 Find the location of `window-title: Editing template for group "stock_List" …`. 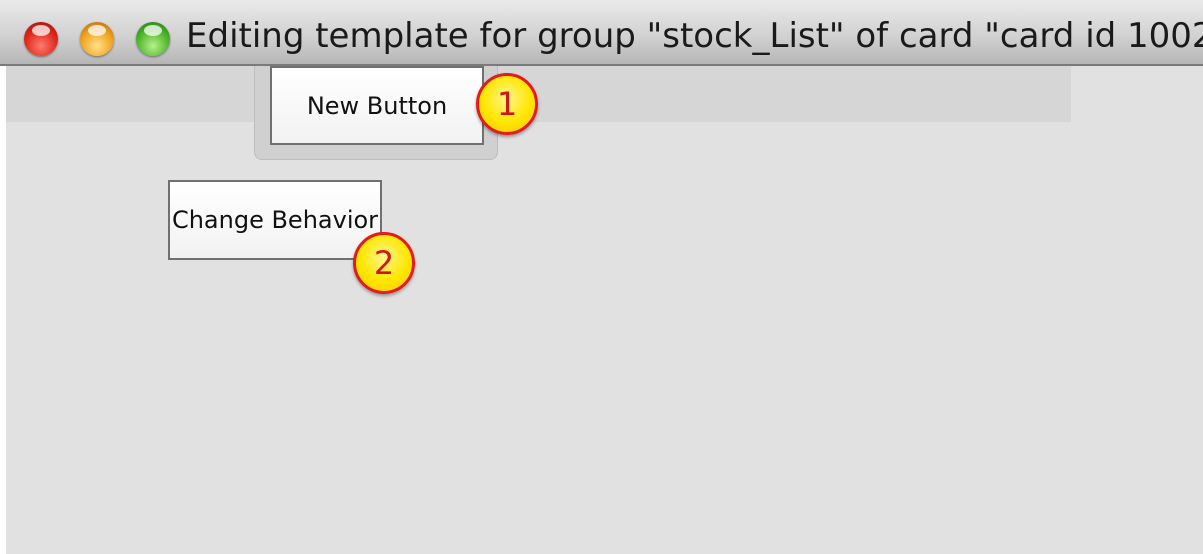

window-title: Editing template for group "stock_List" … is located at coordinates (694, 36).